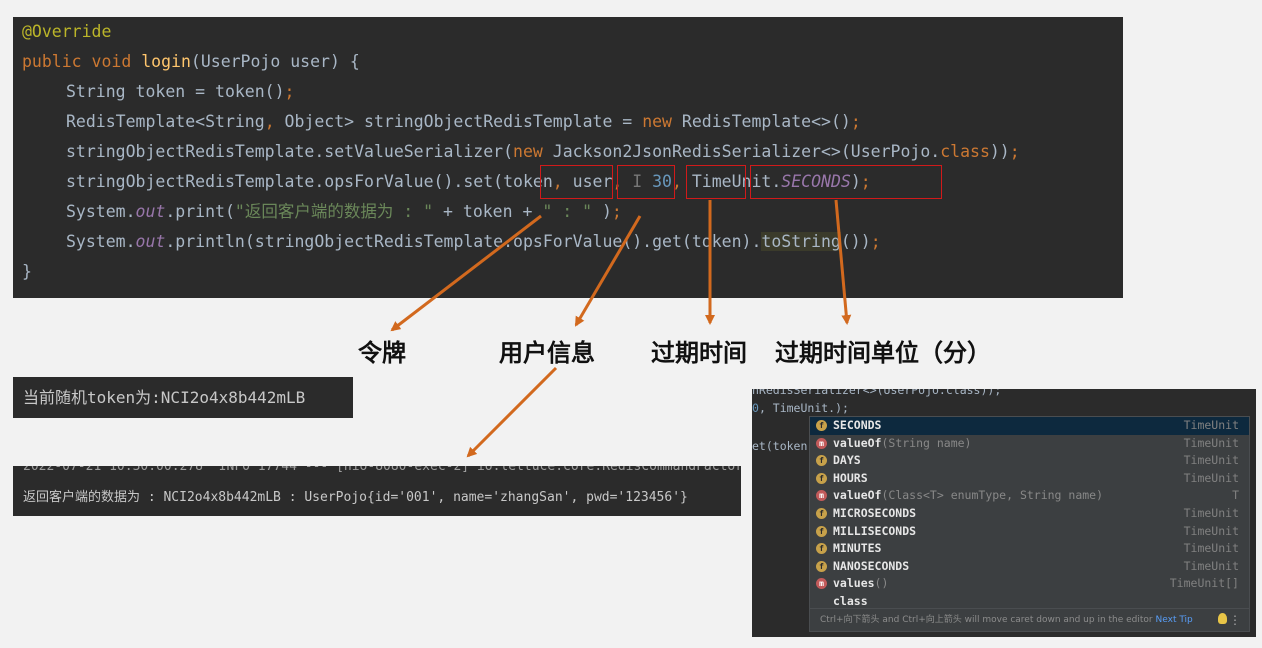  I want to click on completion-item-name: MINUTES, so click(857, 549).